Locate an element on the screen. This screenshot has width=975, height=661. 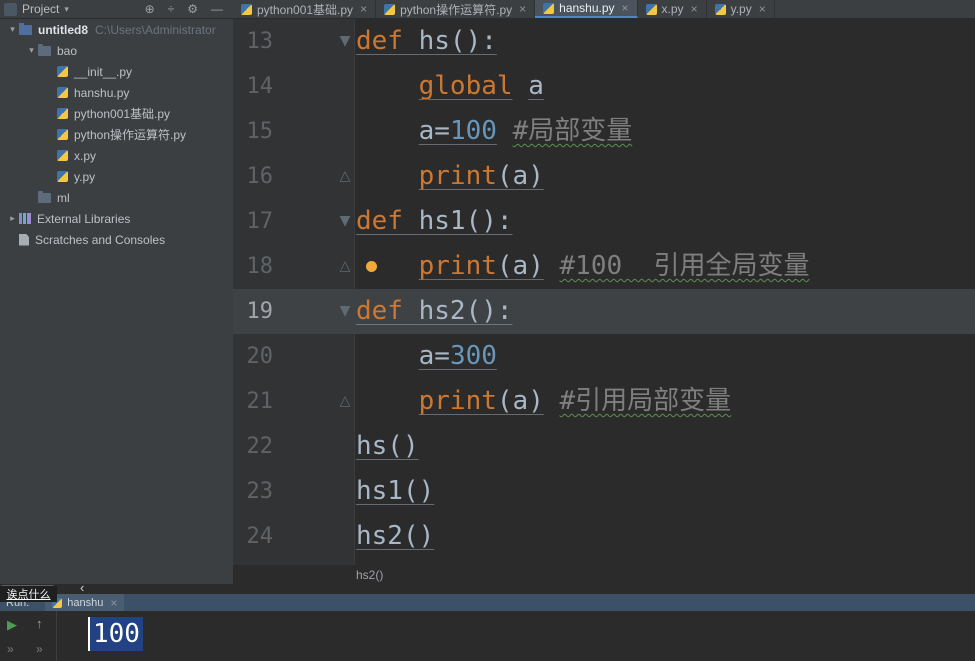
tree-label: External Libraries is located at coordinates (84, 218).